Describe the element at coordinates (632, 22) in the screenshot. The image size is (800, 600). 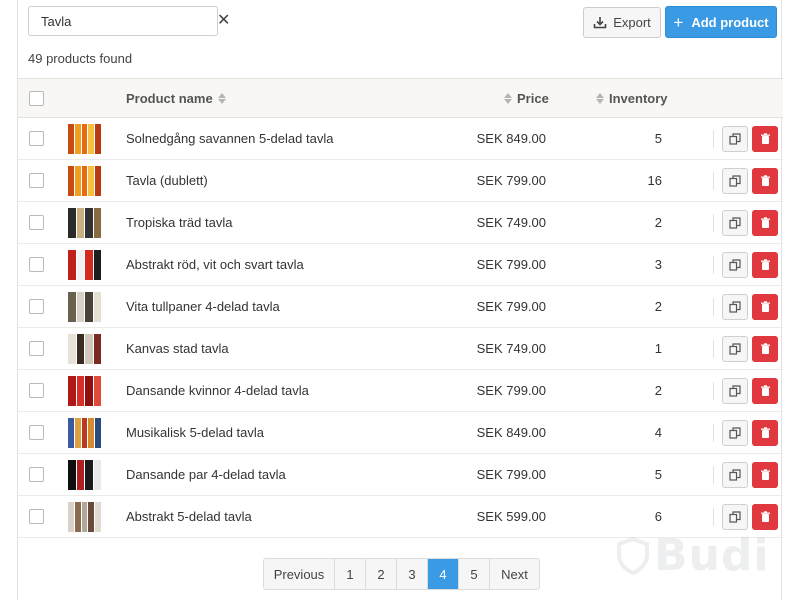
I see `export-label: Export` at that location.